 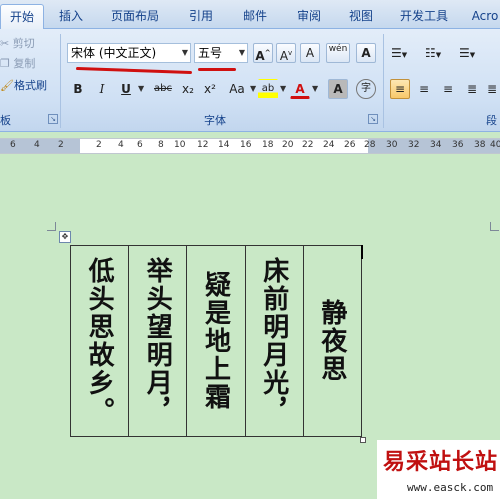 I want to click on change-case-label: Aa, so click(x=237, y=89).